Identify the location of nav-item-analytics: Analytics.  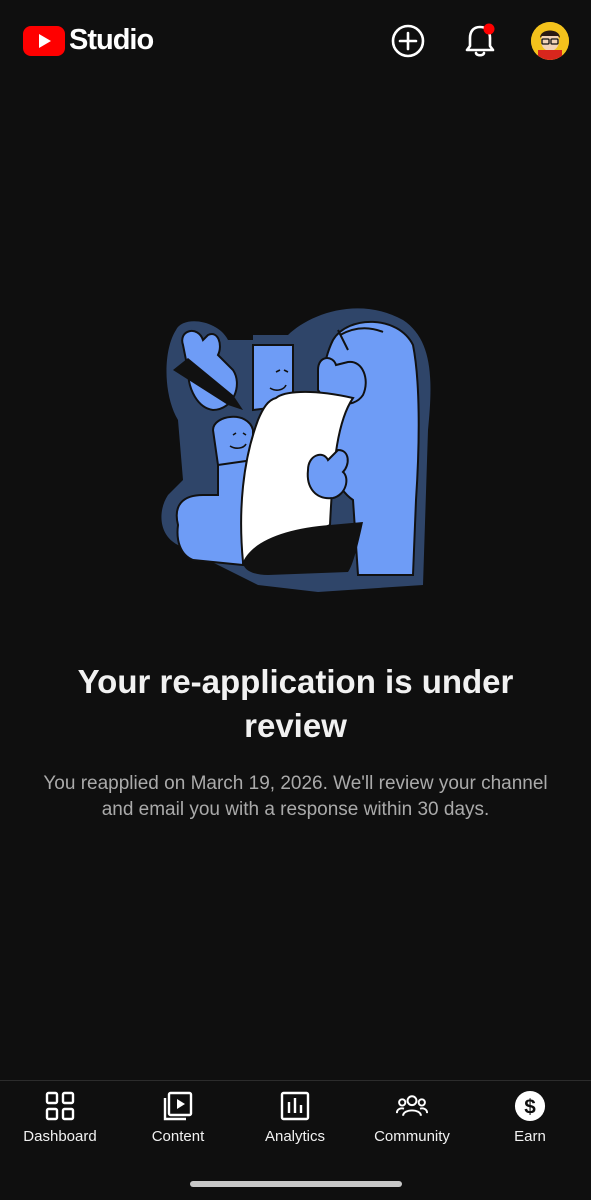
(295, 1121).